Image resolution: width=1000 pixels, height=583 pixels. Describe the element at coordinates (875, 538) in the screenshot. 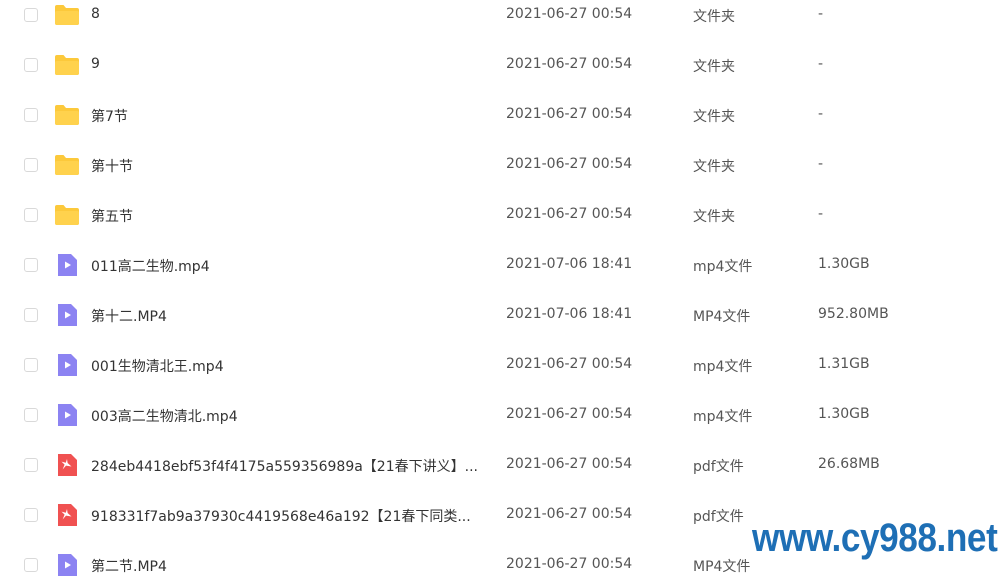

I see `watermark-text: www.cy988.net` at that location.